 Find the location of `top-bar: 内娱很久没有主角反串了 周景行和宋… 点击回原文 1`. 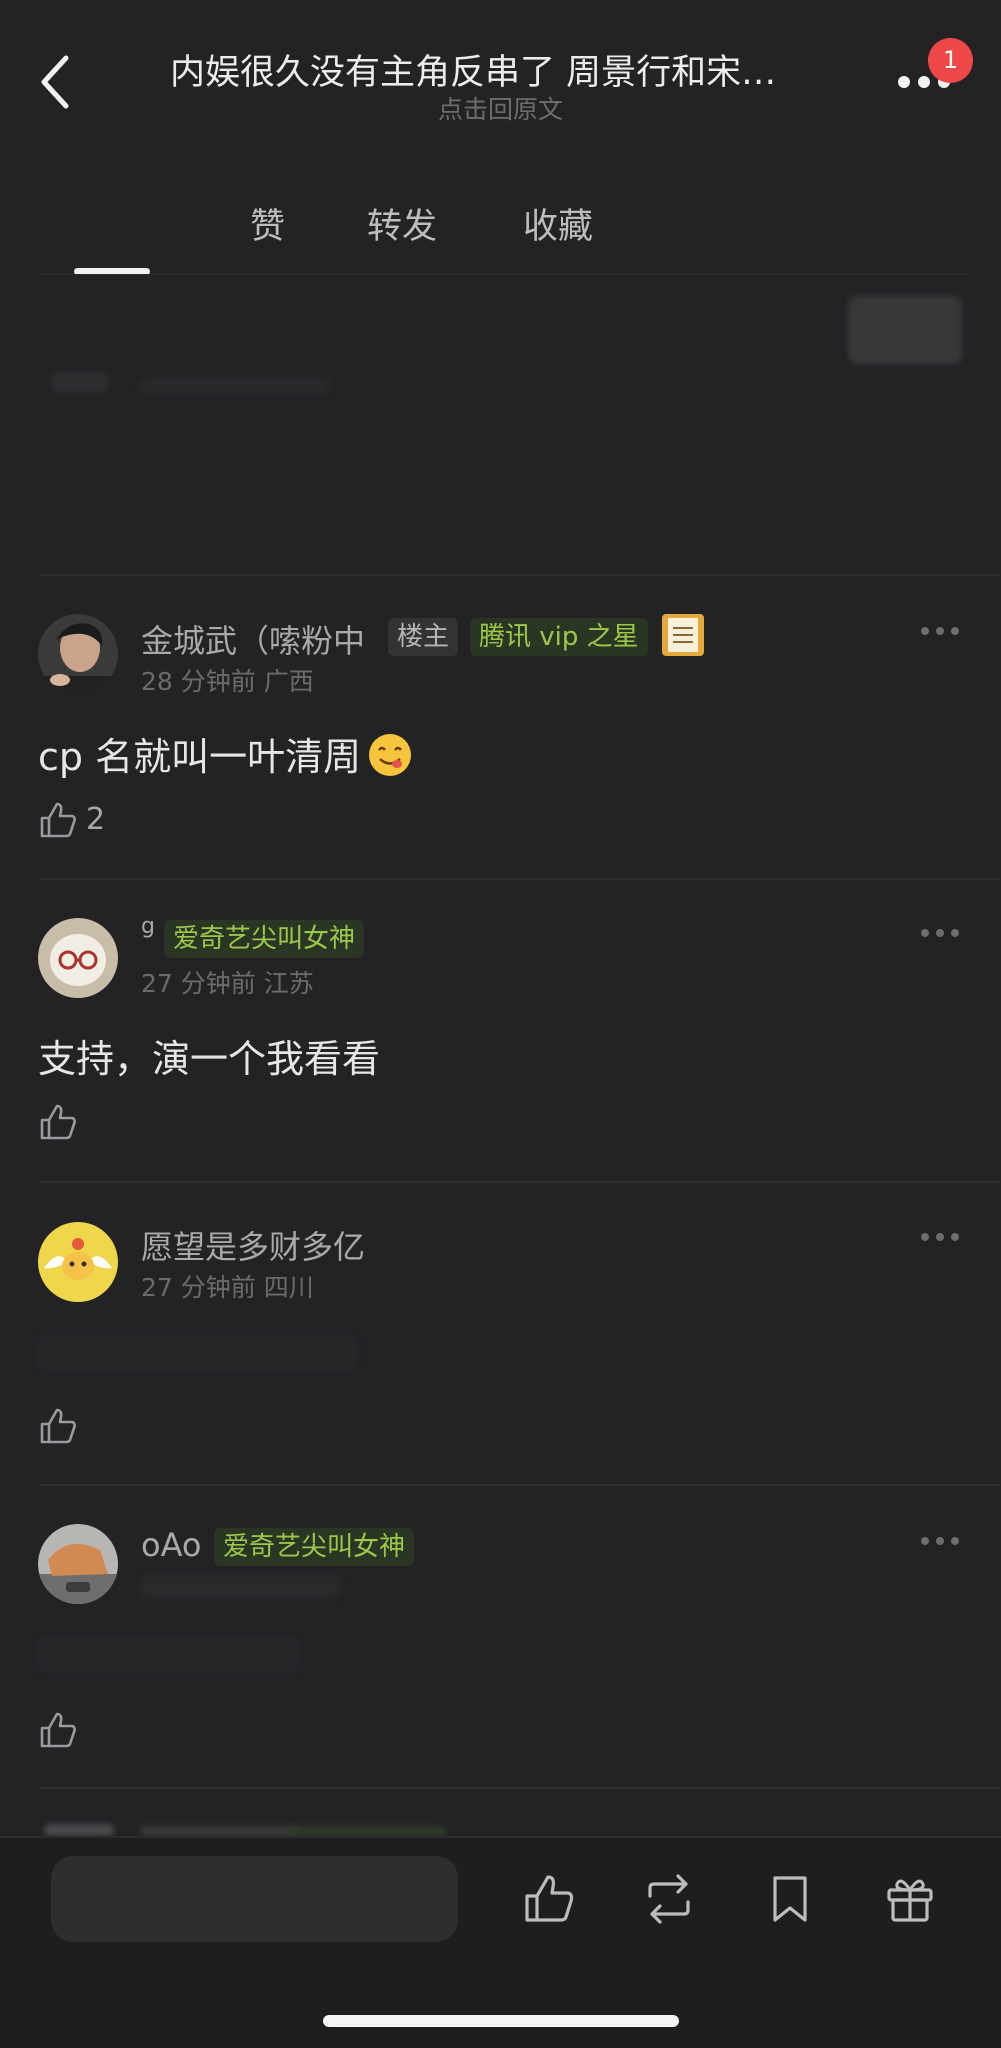

top-bar: 内娱很久没有主角反串了 周景行和宋… 点击回原文 1 is located at coordinates (500, 65).